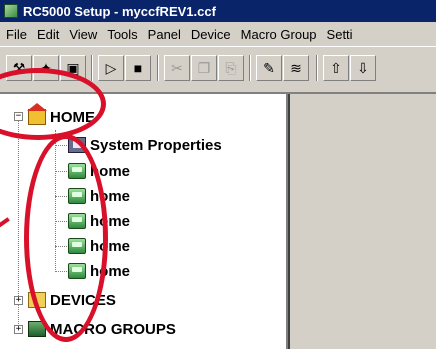 The image size is (436, 349). I want to click on tree-node-system-properties: System Properties, so click(145, 145).